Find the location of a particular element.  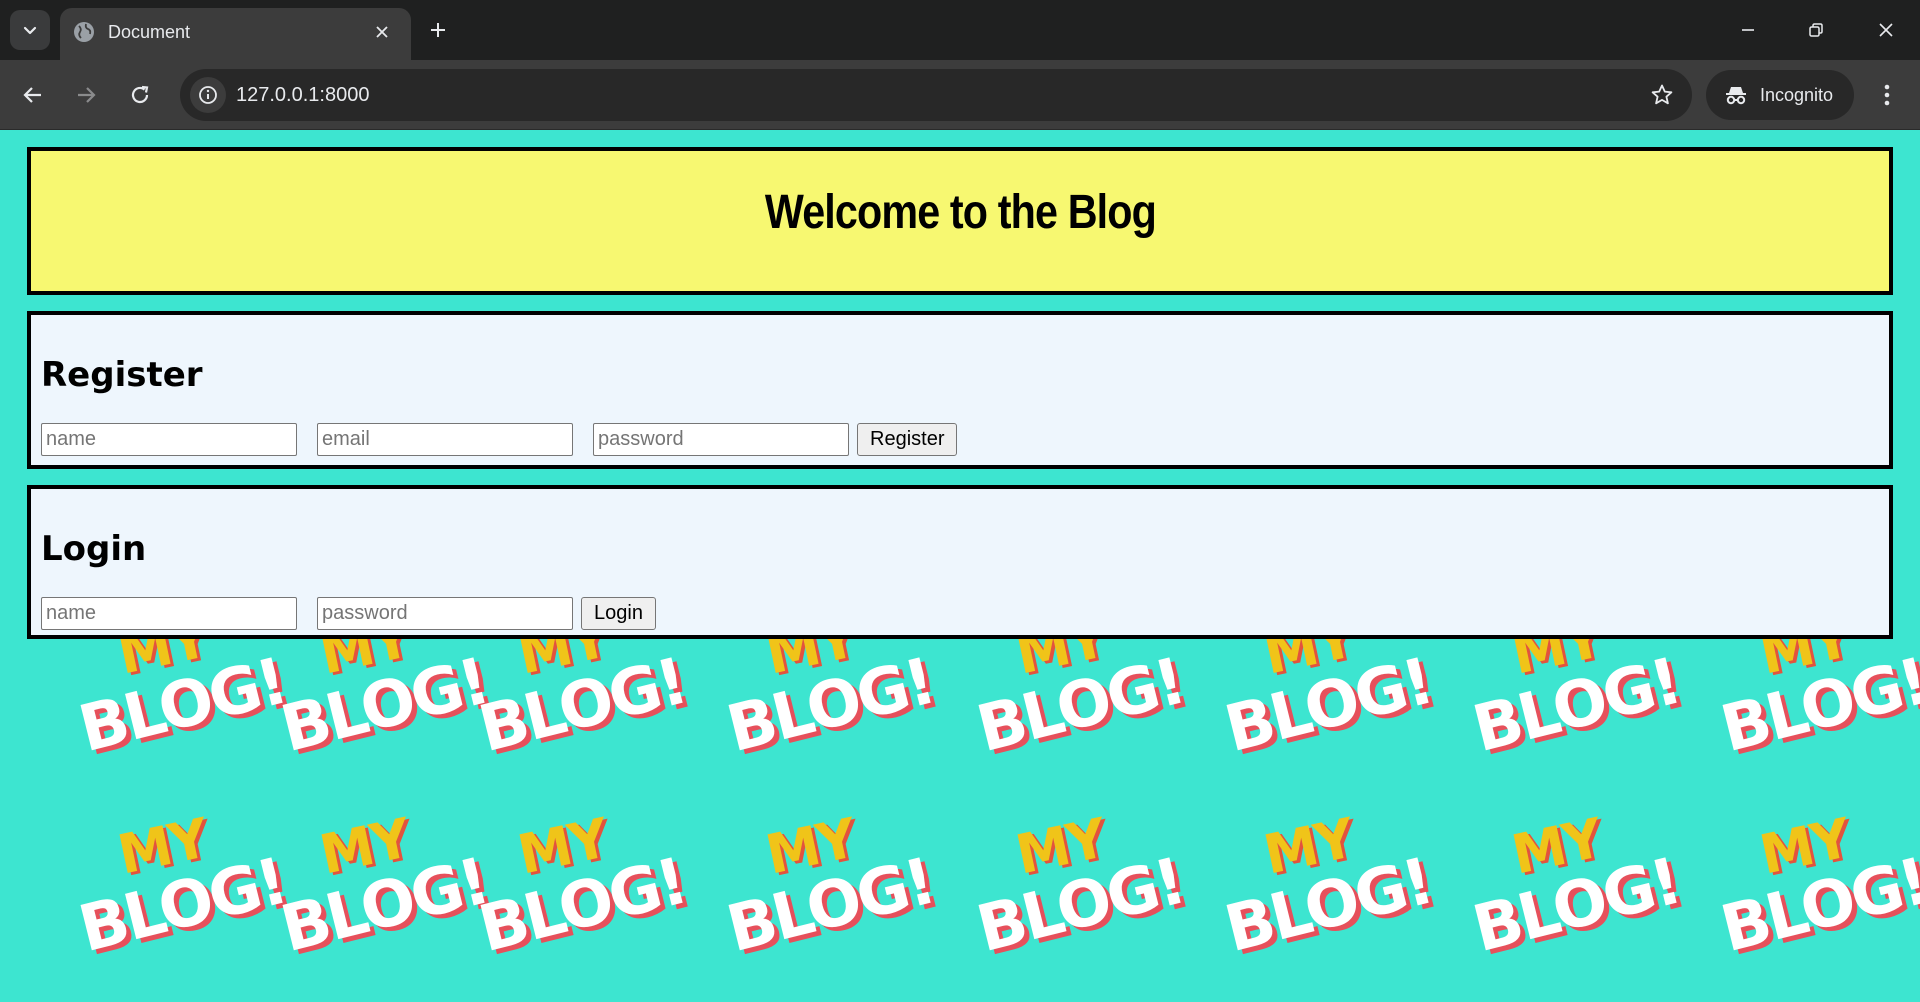

forward-button is located at coordinates (86, 95).